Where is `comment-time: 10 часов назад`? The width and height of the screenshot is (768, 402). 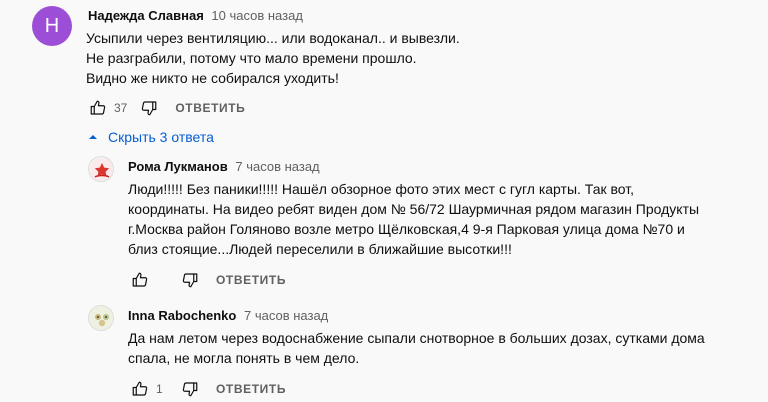 comment-time: 10 часов назад is located at coordinates (257, 15).